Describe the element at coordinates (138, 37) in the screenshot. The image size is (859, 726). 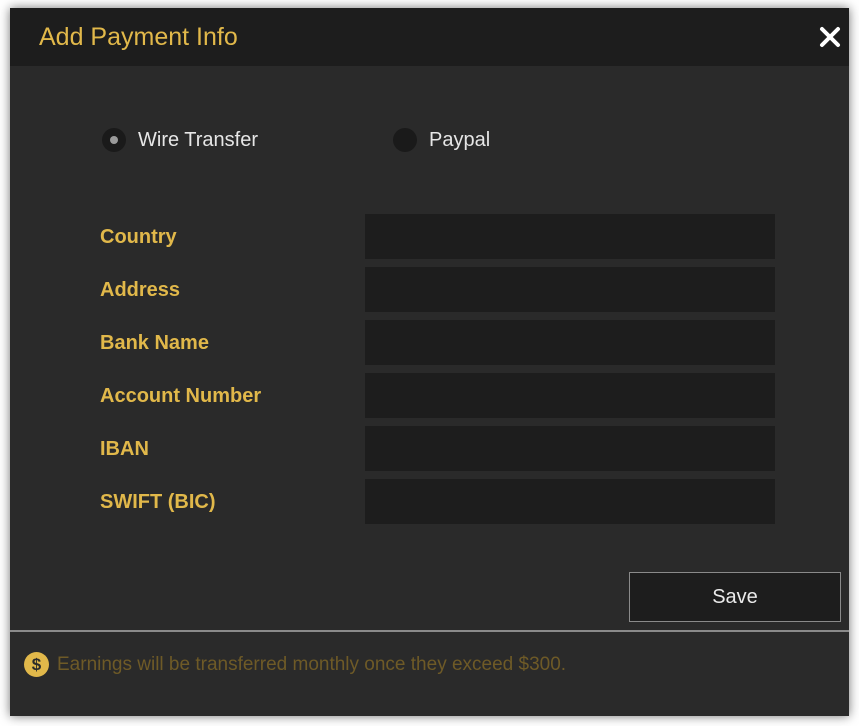
I see `dialog-title: Add Payment Info` at that location.